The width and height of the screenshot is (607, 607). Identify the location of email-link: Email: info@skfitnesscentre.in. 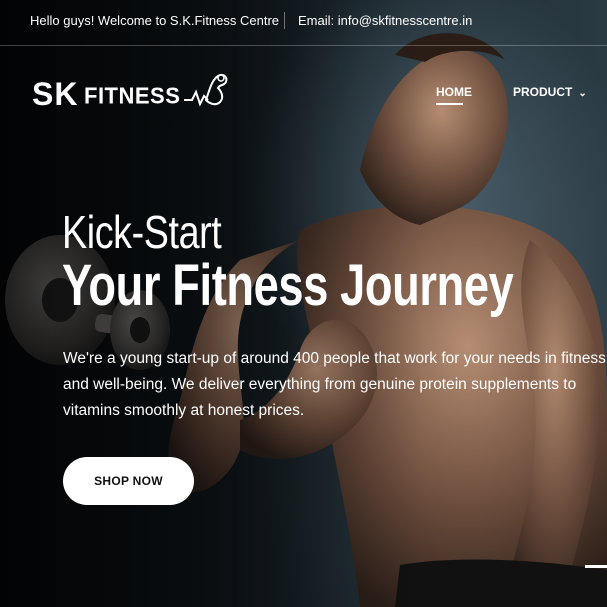
(385, 20).